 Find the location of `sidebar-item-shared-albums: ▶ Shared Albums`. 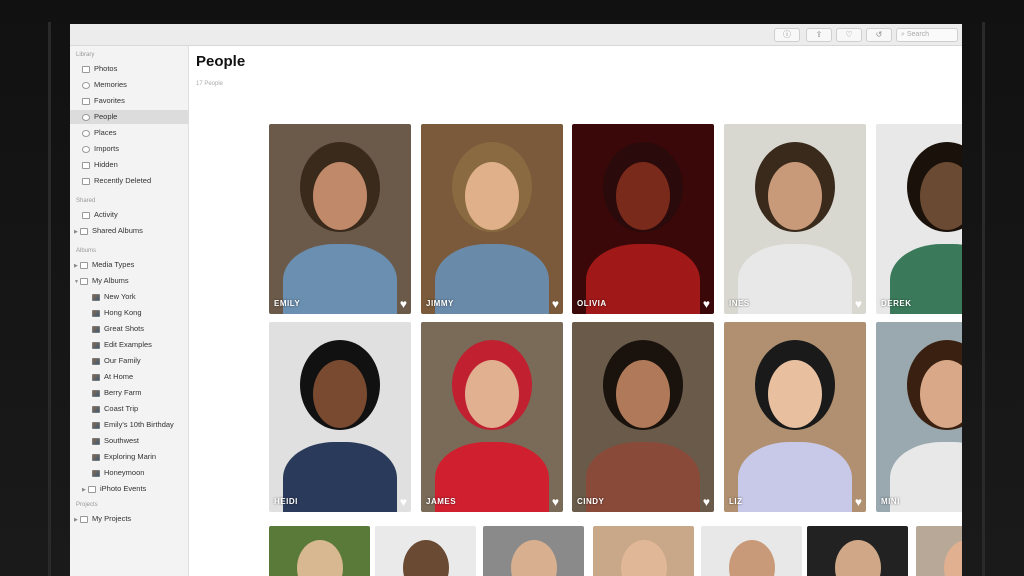

sidebar-item-shared-albums: ▶ Shared Albums is located at coordinates (129, 231).